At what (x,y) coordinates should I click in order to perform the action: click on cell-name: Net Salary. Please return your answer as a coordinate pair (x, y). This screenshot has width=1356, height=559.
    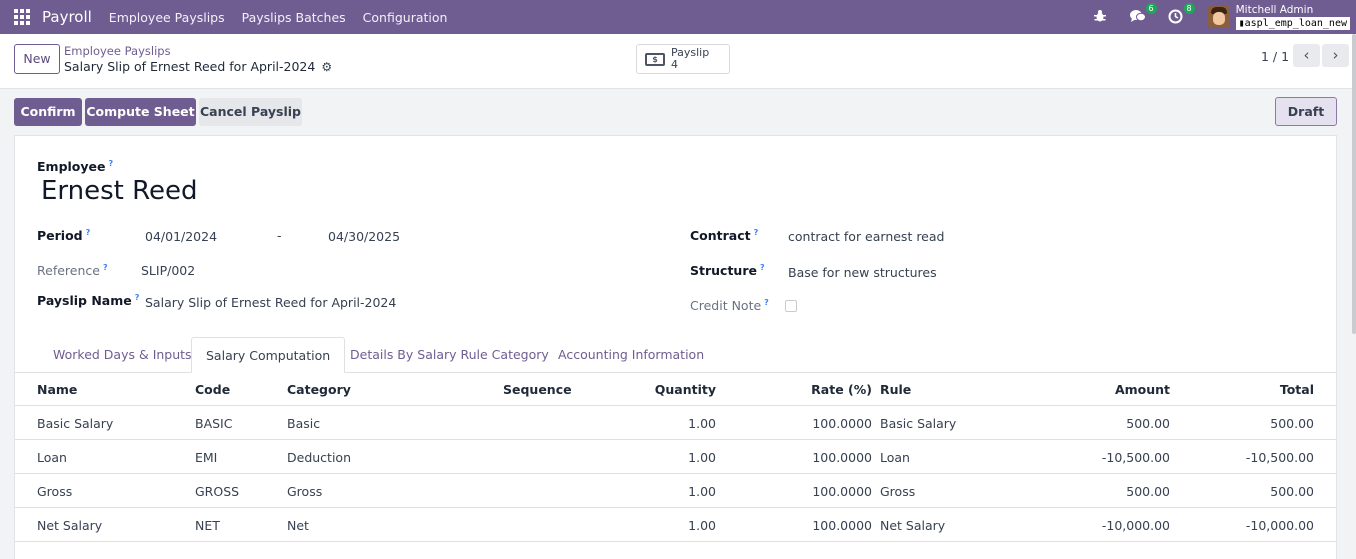
    Looking at the image, I should click on (70, 525).